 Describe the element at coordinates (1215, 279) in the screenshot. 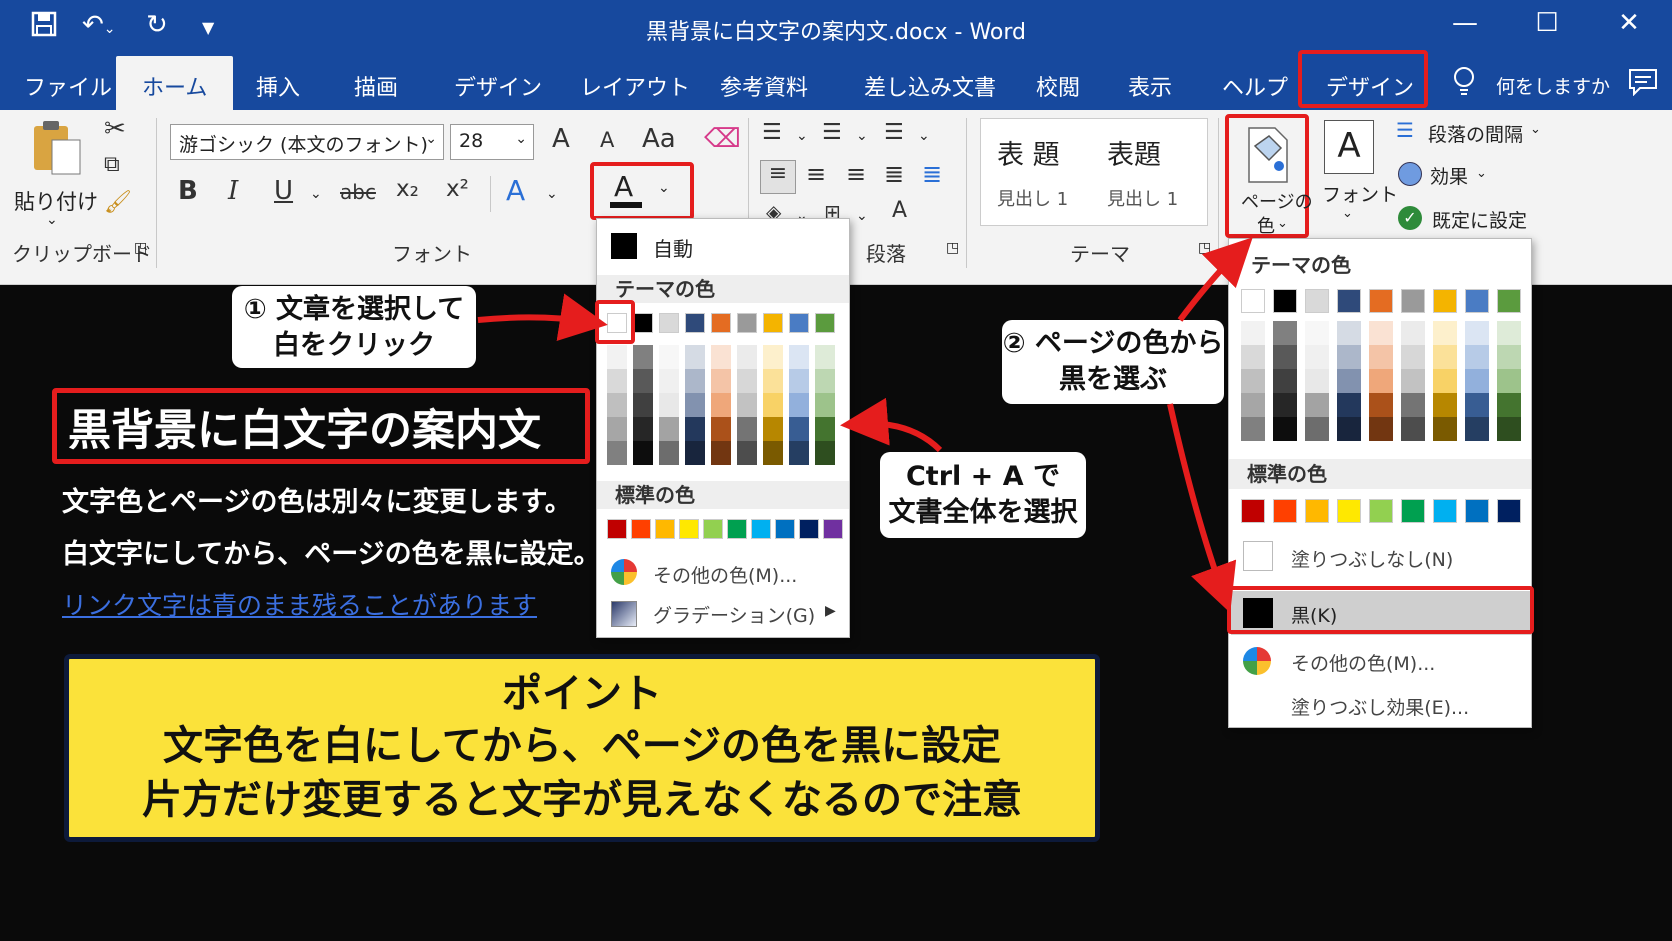

I see `arrow-to-page-color` at that location.